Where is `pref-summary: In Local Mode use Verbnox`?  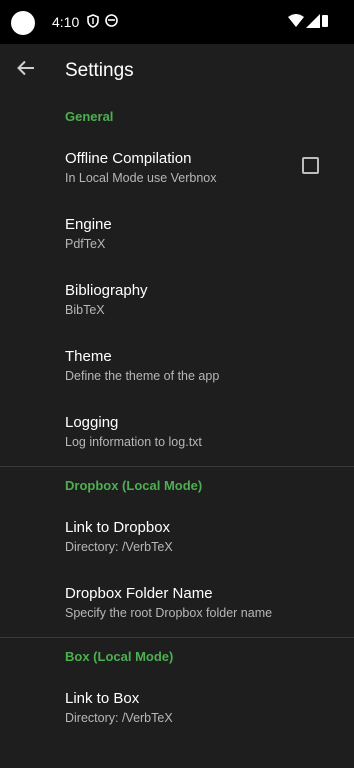 pref-summary: In Local Mode use Verbnox is located at coordinates (141, 178).